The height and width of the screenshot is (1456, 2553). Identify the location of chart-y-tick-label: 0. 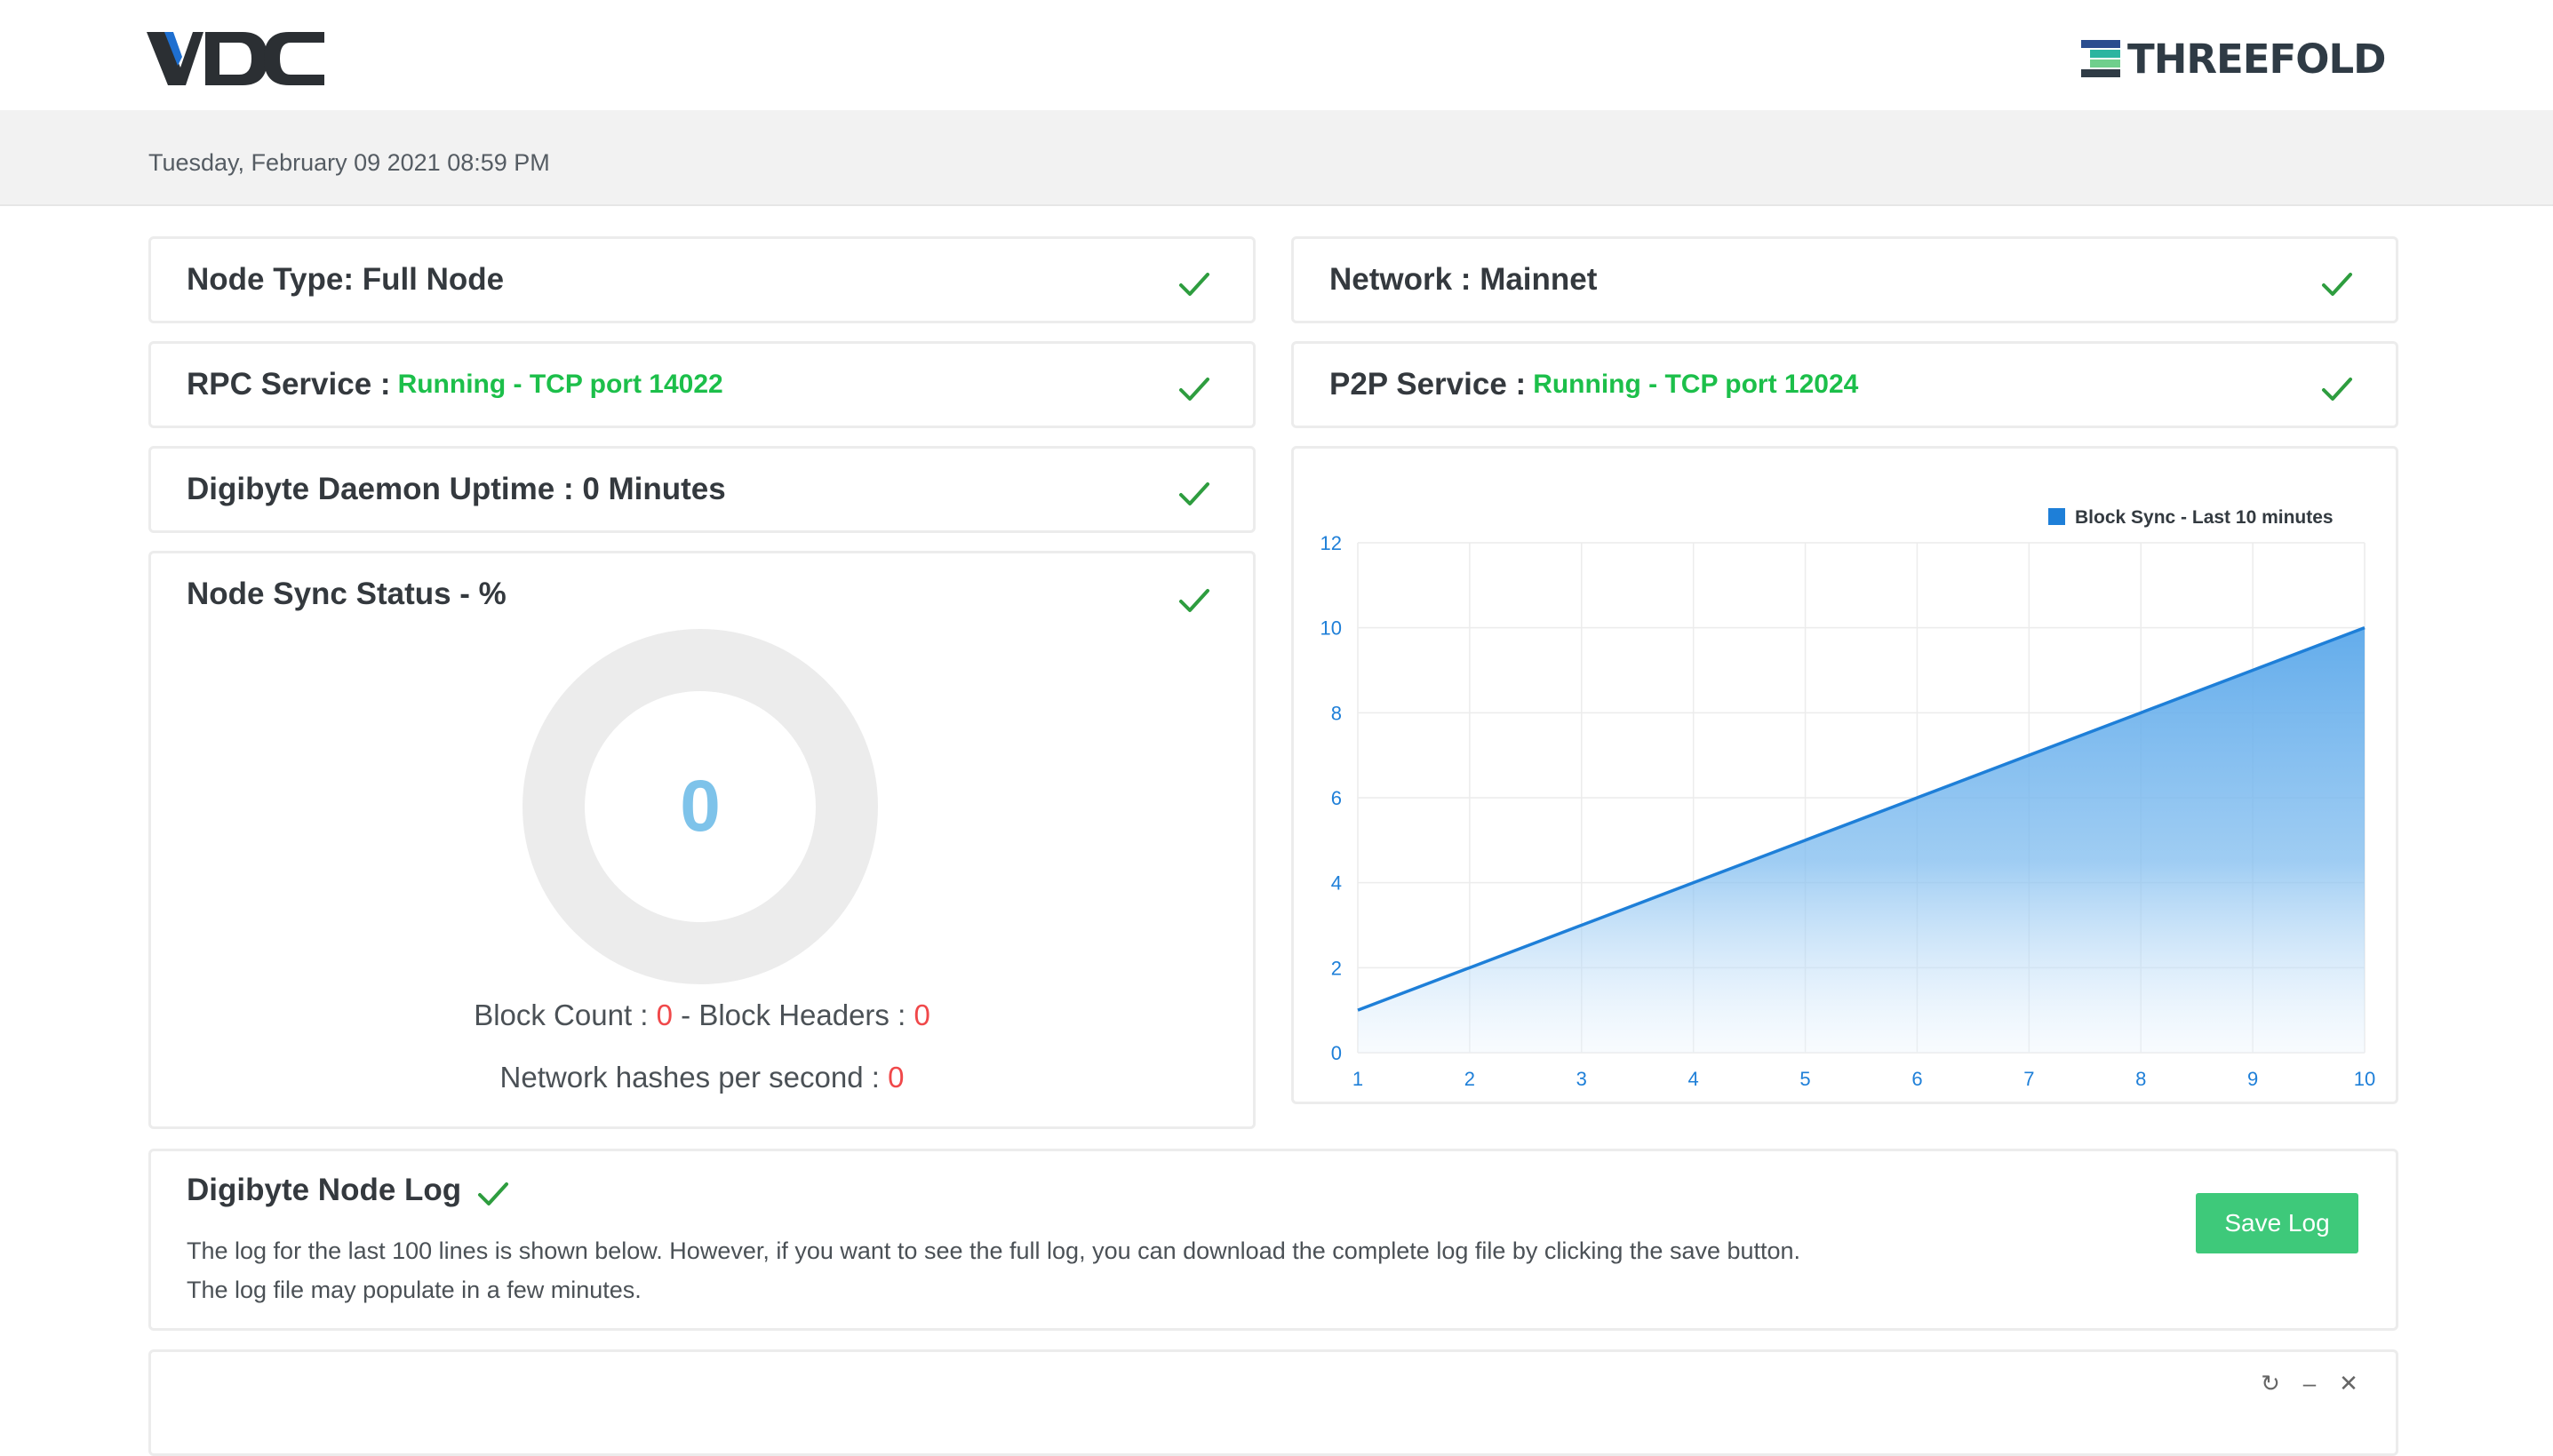
(1336, 1053).